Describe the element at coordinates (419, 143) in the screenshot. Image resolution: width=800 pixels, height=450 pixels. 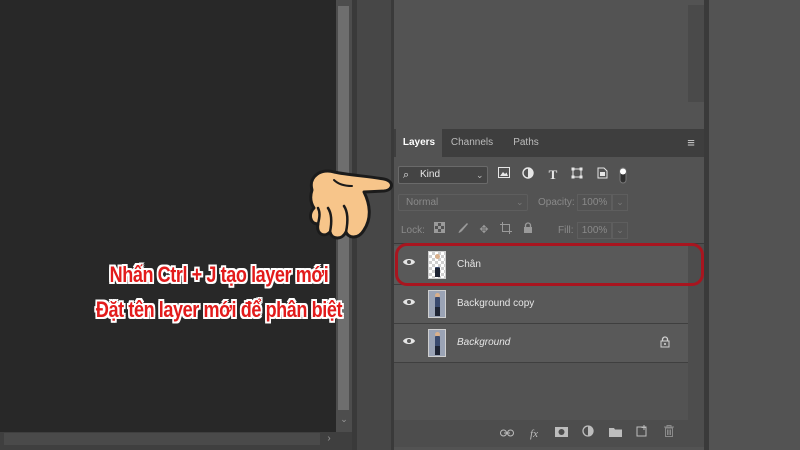
I see `tab-layers: Layers` at that location.